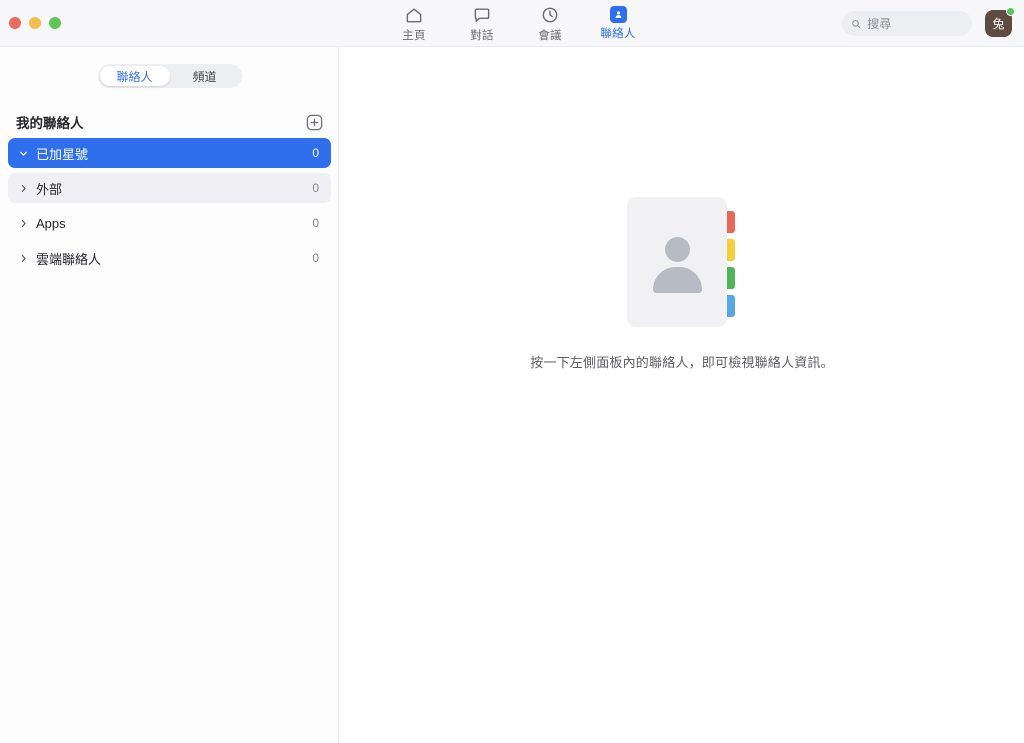  What do you see at coordinates (169, 223) in the screenshot?
I see `sidebar-item-apps: Apps 0` at bounding box center [169, 223].